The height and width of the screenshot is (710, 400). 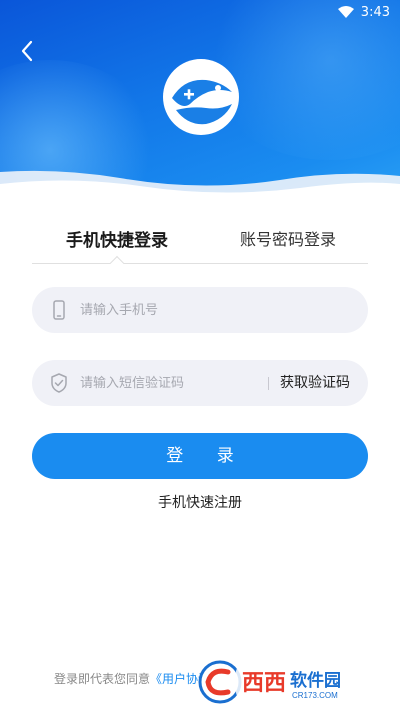 What do you see at coordinates (59, 310) in the screenshot?
I see `phone-icon` at bounding box center [59, 310].